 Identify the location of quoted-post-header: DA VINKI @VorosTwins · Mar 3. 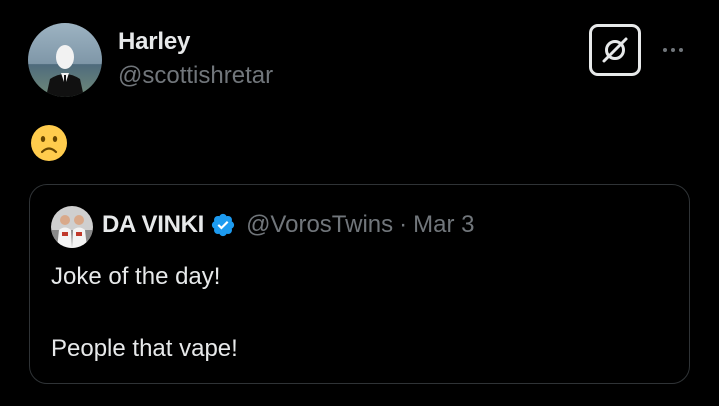
(288, 225).